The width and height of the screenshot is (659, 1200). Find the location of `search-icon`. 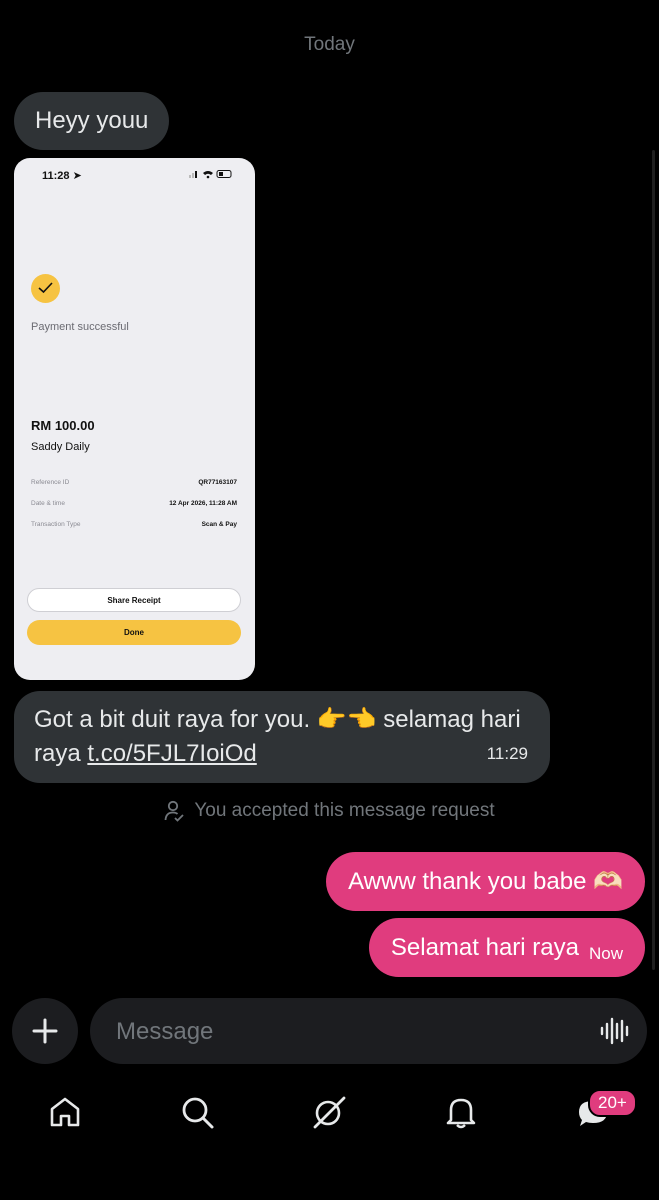

search-icon is located at coordinates (197, 1112).